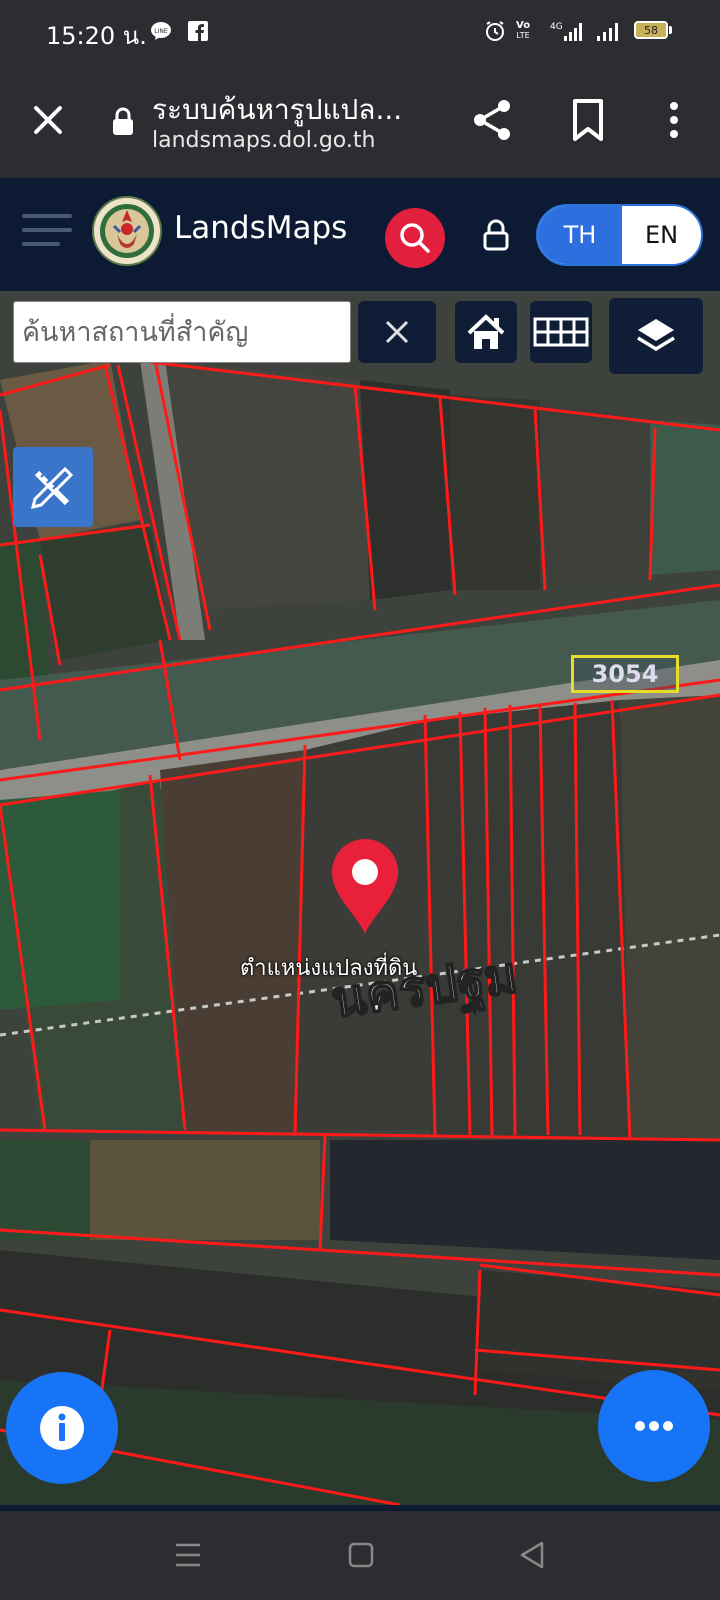 Image resolution: width=720 pixels, height=1600 pixels. I want to click on layers-icon, so click(656, 335).